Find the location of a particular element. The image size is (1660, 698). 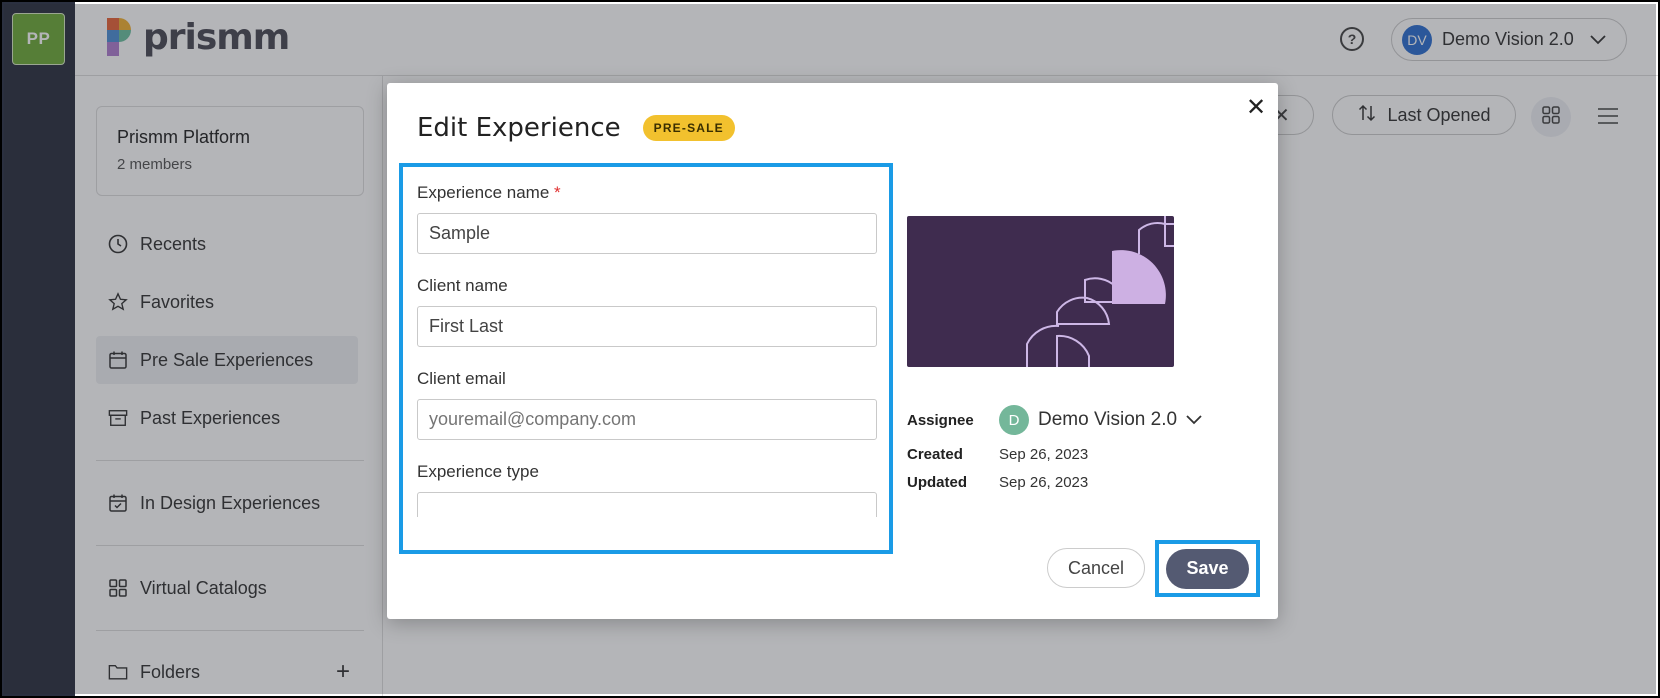

client-email-label: Client email is located at coordinates (461, 378).